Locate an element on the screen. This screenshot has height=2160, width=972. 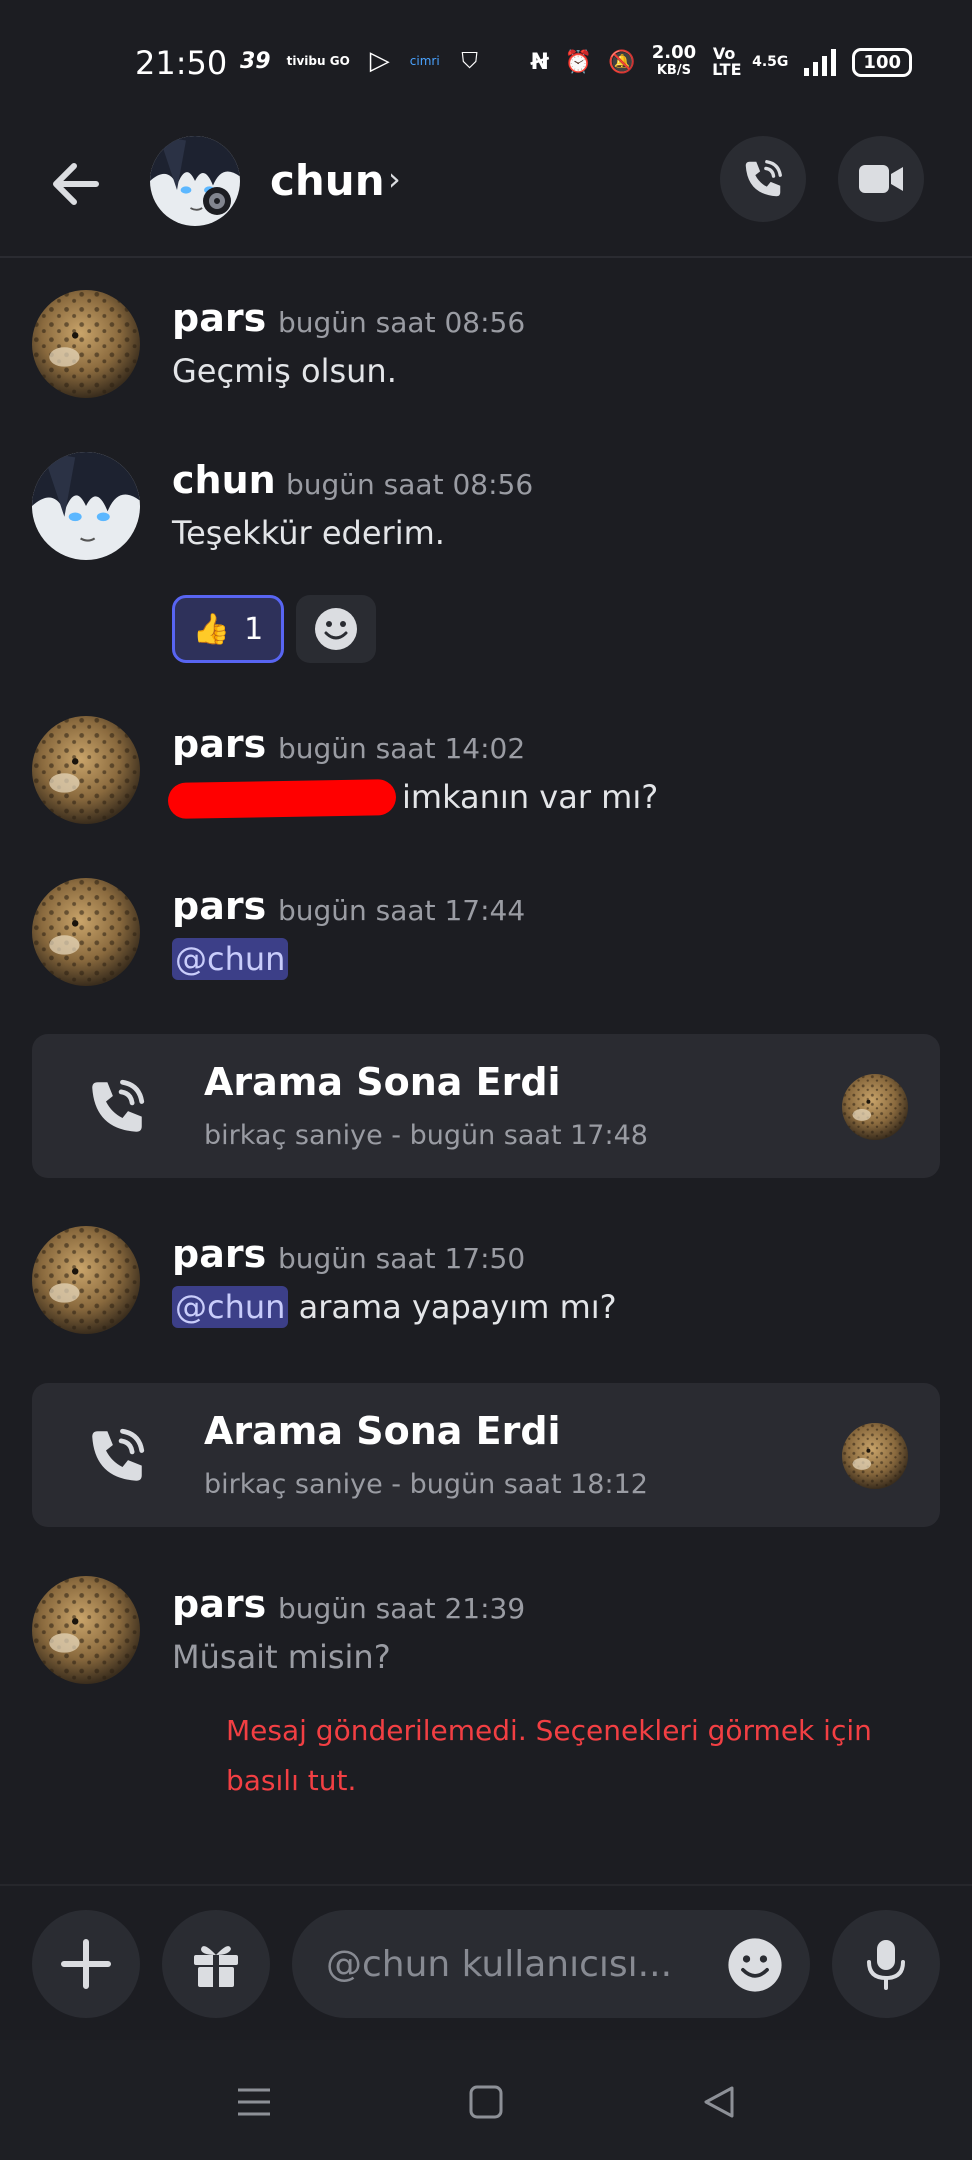
battery-icon: 100 is located at coordinates (882, 62).